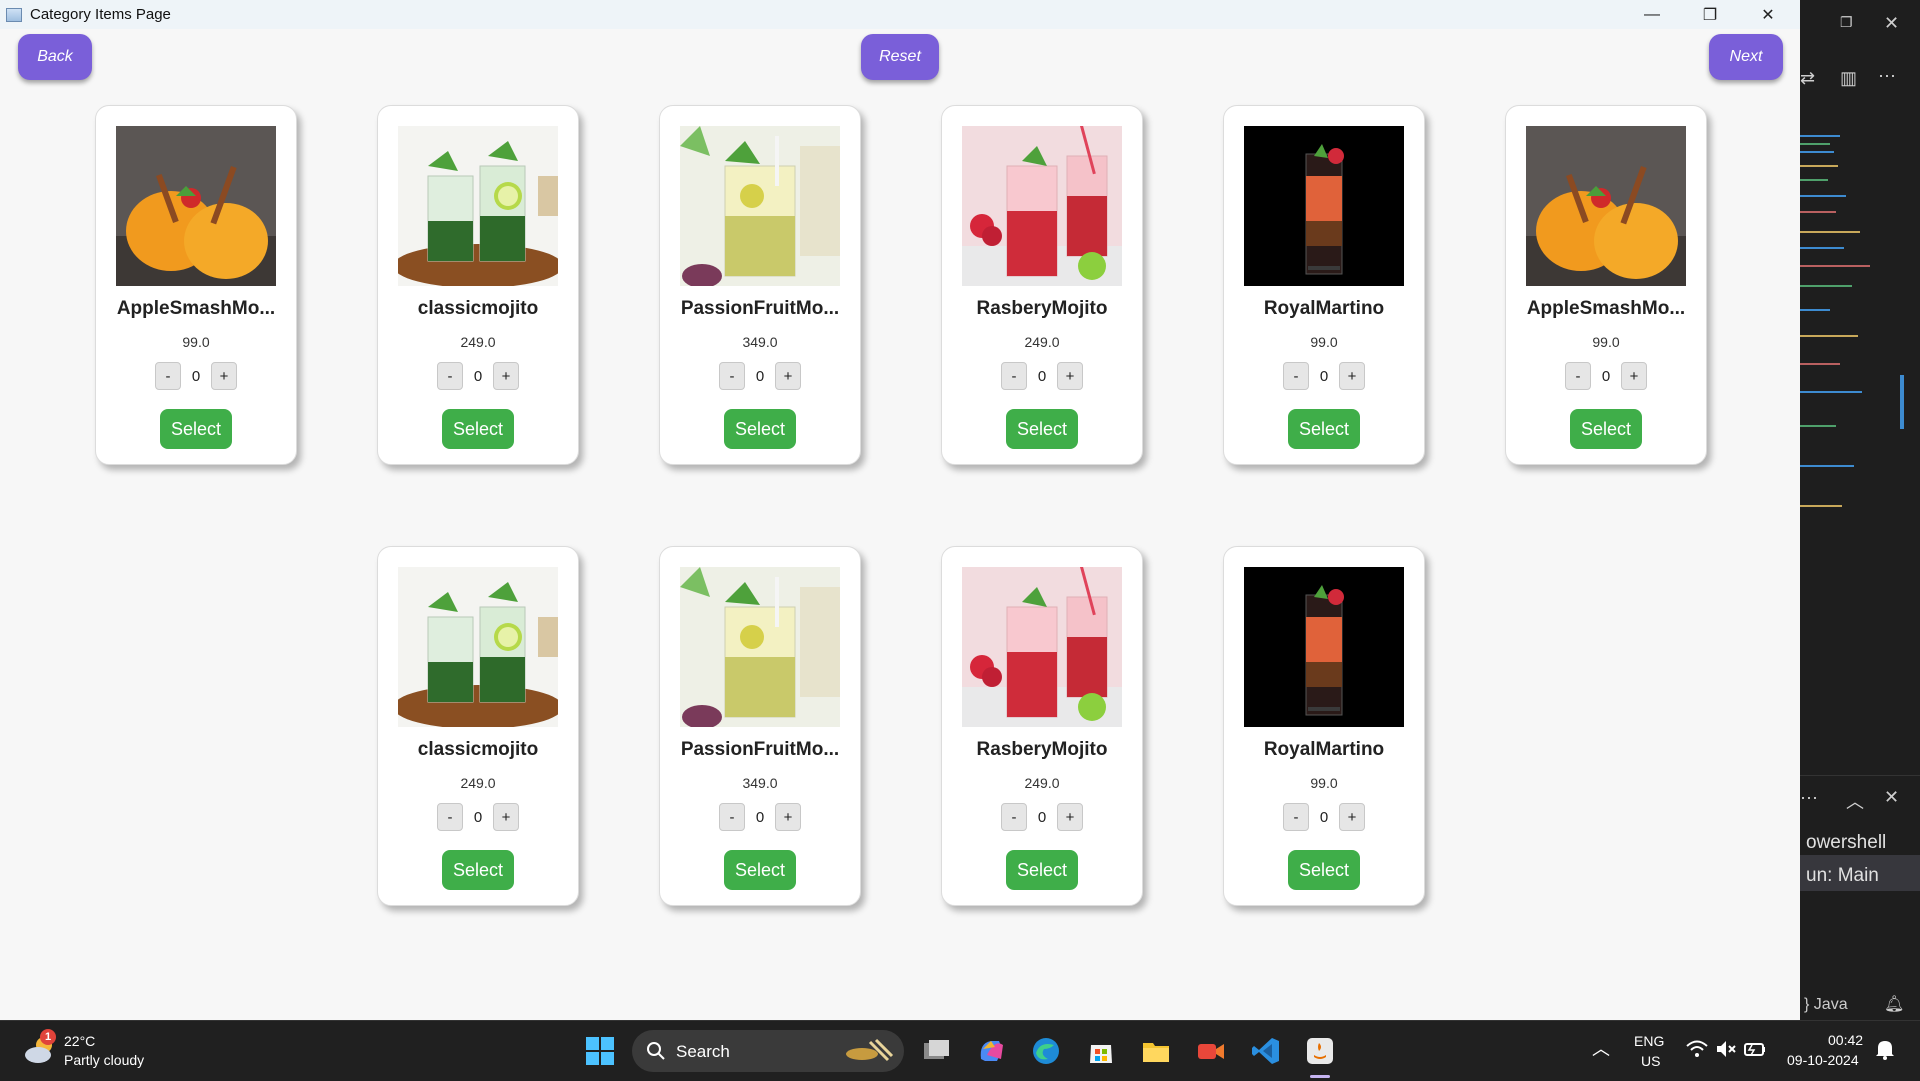  What do you see at coordinates (1156, 1051) in the screenshot?
I see `file-explorer-icon` at bounding box center [1156, 1051].